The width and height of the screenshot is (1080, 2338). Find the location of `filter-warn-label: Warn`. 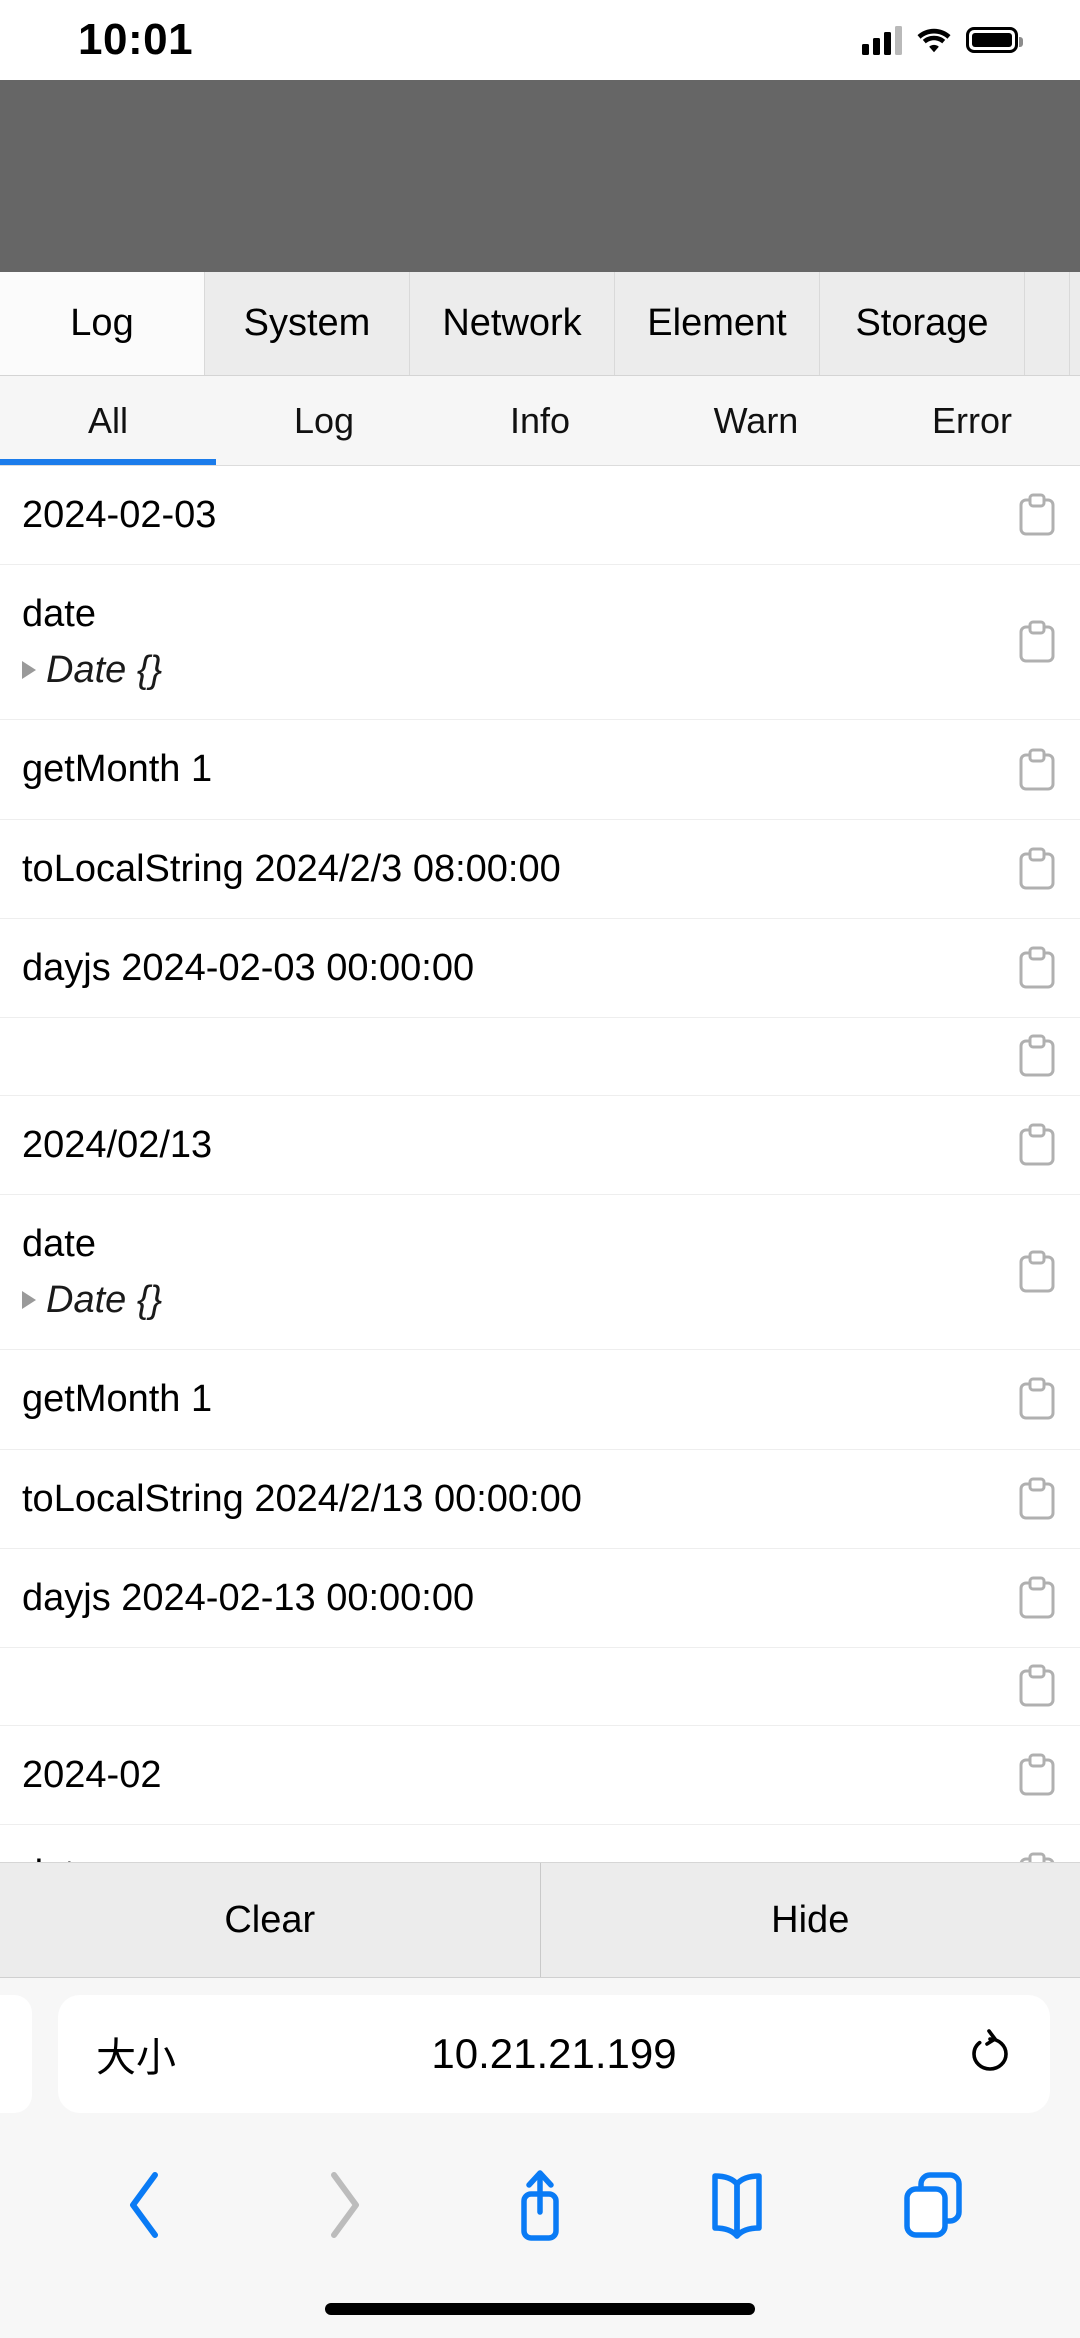

filter-warn-label: Warn is located at coordinates (756, 420).